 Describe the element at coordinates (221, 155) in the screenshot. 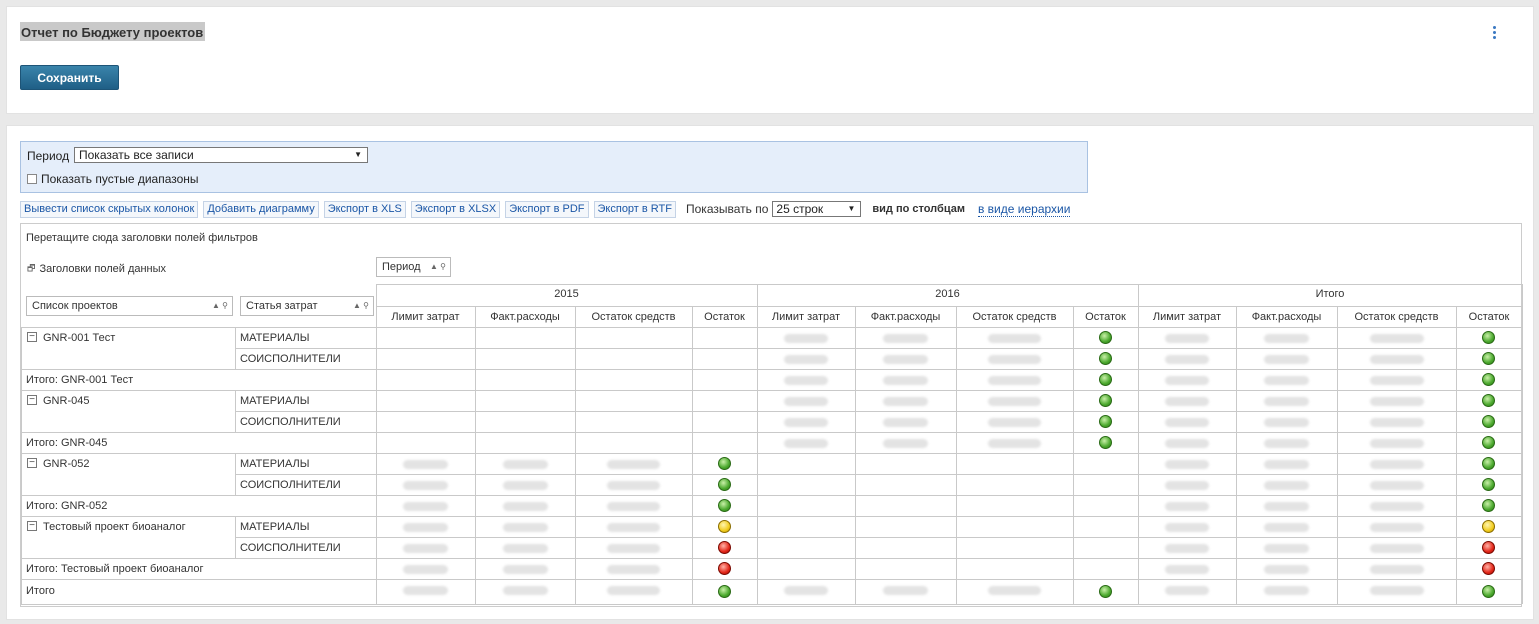

I see `period-select: Показать все записи ▼` at that location.